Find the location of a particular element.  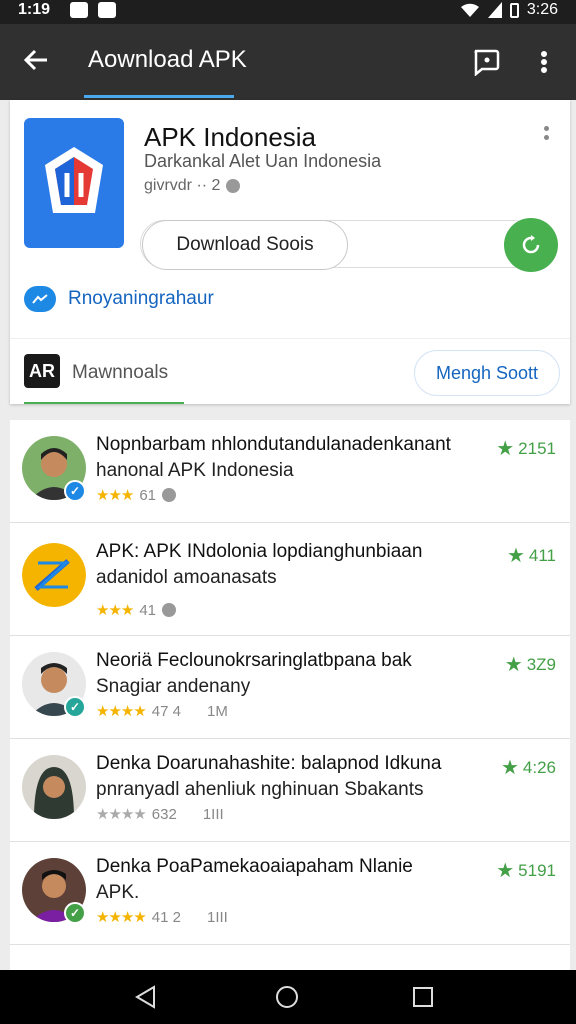

arrow-left-icon is located at coordinates (35, 60).